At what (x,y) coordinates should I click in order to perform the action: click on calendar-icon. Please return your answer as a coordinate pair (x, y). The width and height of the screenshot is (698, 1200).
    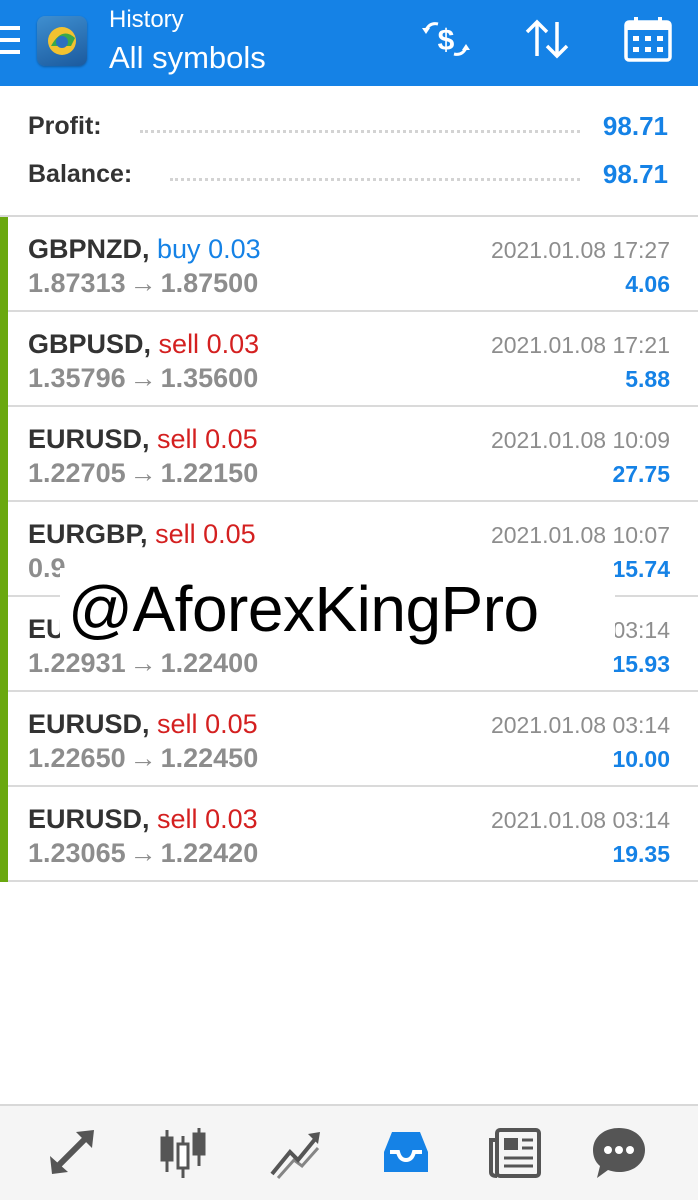
    Looking at the image, I should click on (648, 39).